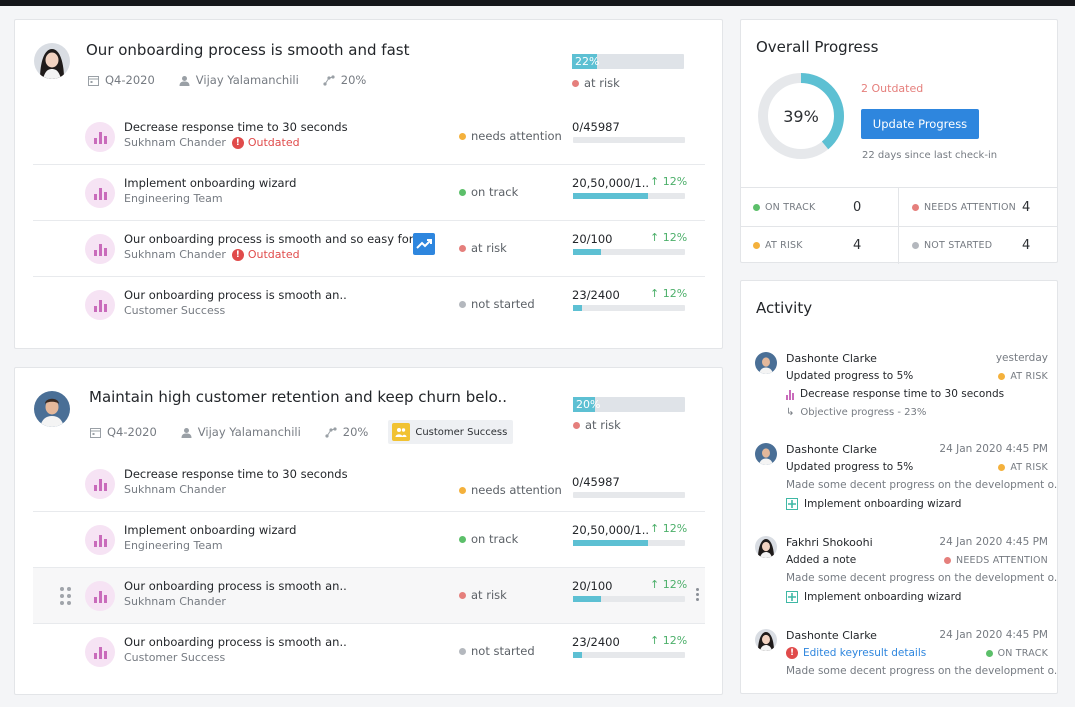 The image size is (1075, 707). Describe the element at coordinates (184, 80) in the screenshot. I see `user-icon` at that location.